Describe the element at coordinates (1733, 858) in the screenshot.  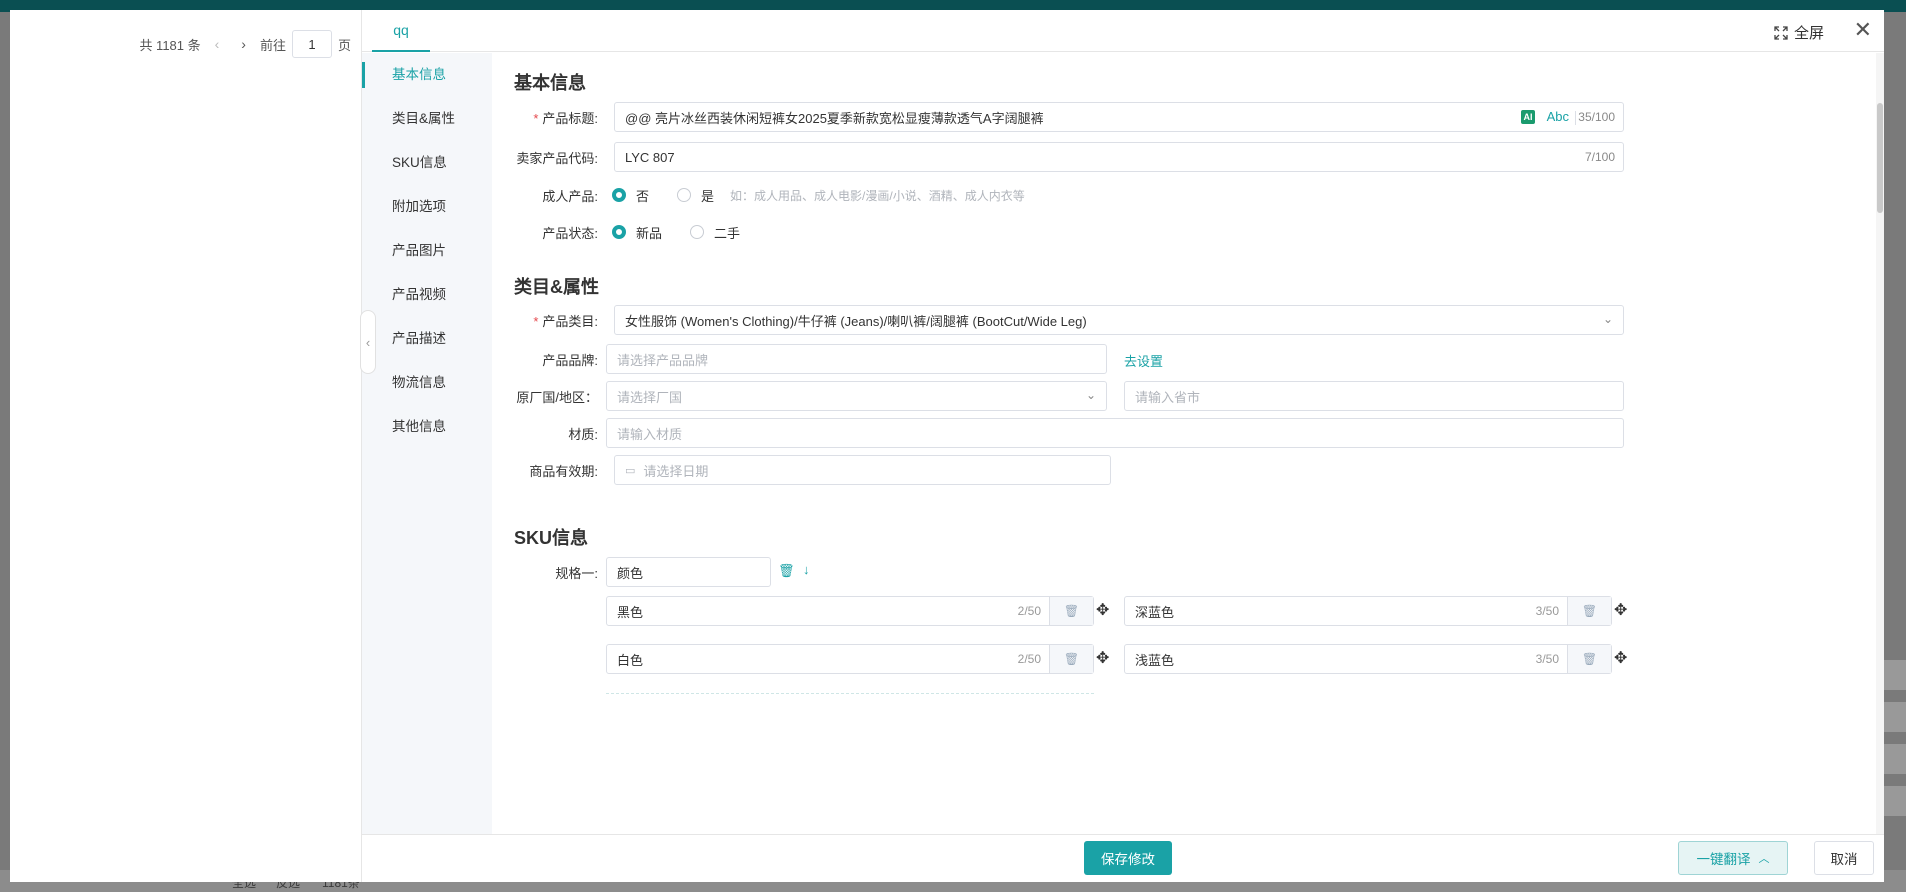
I see `translate-button: 一键翻译 ︿` at that location.